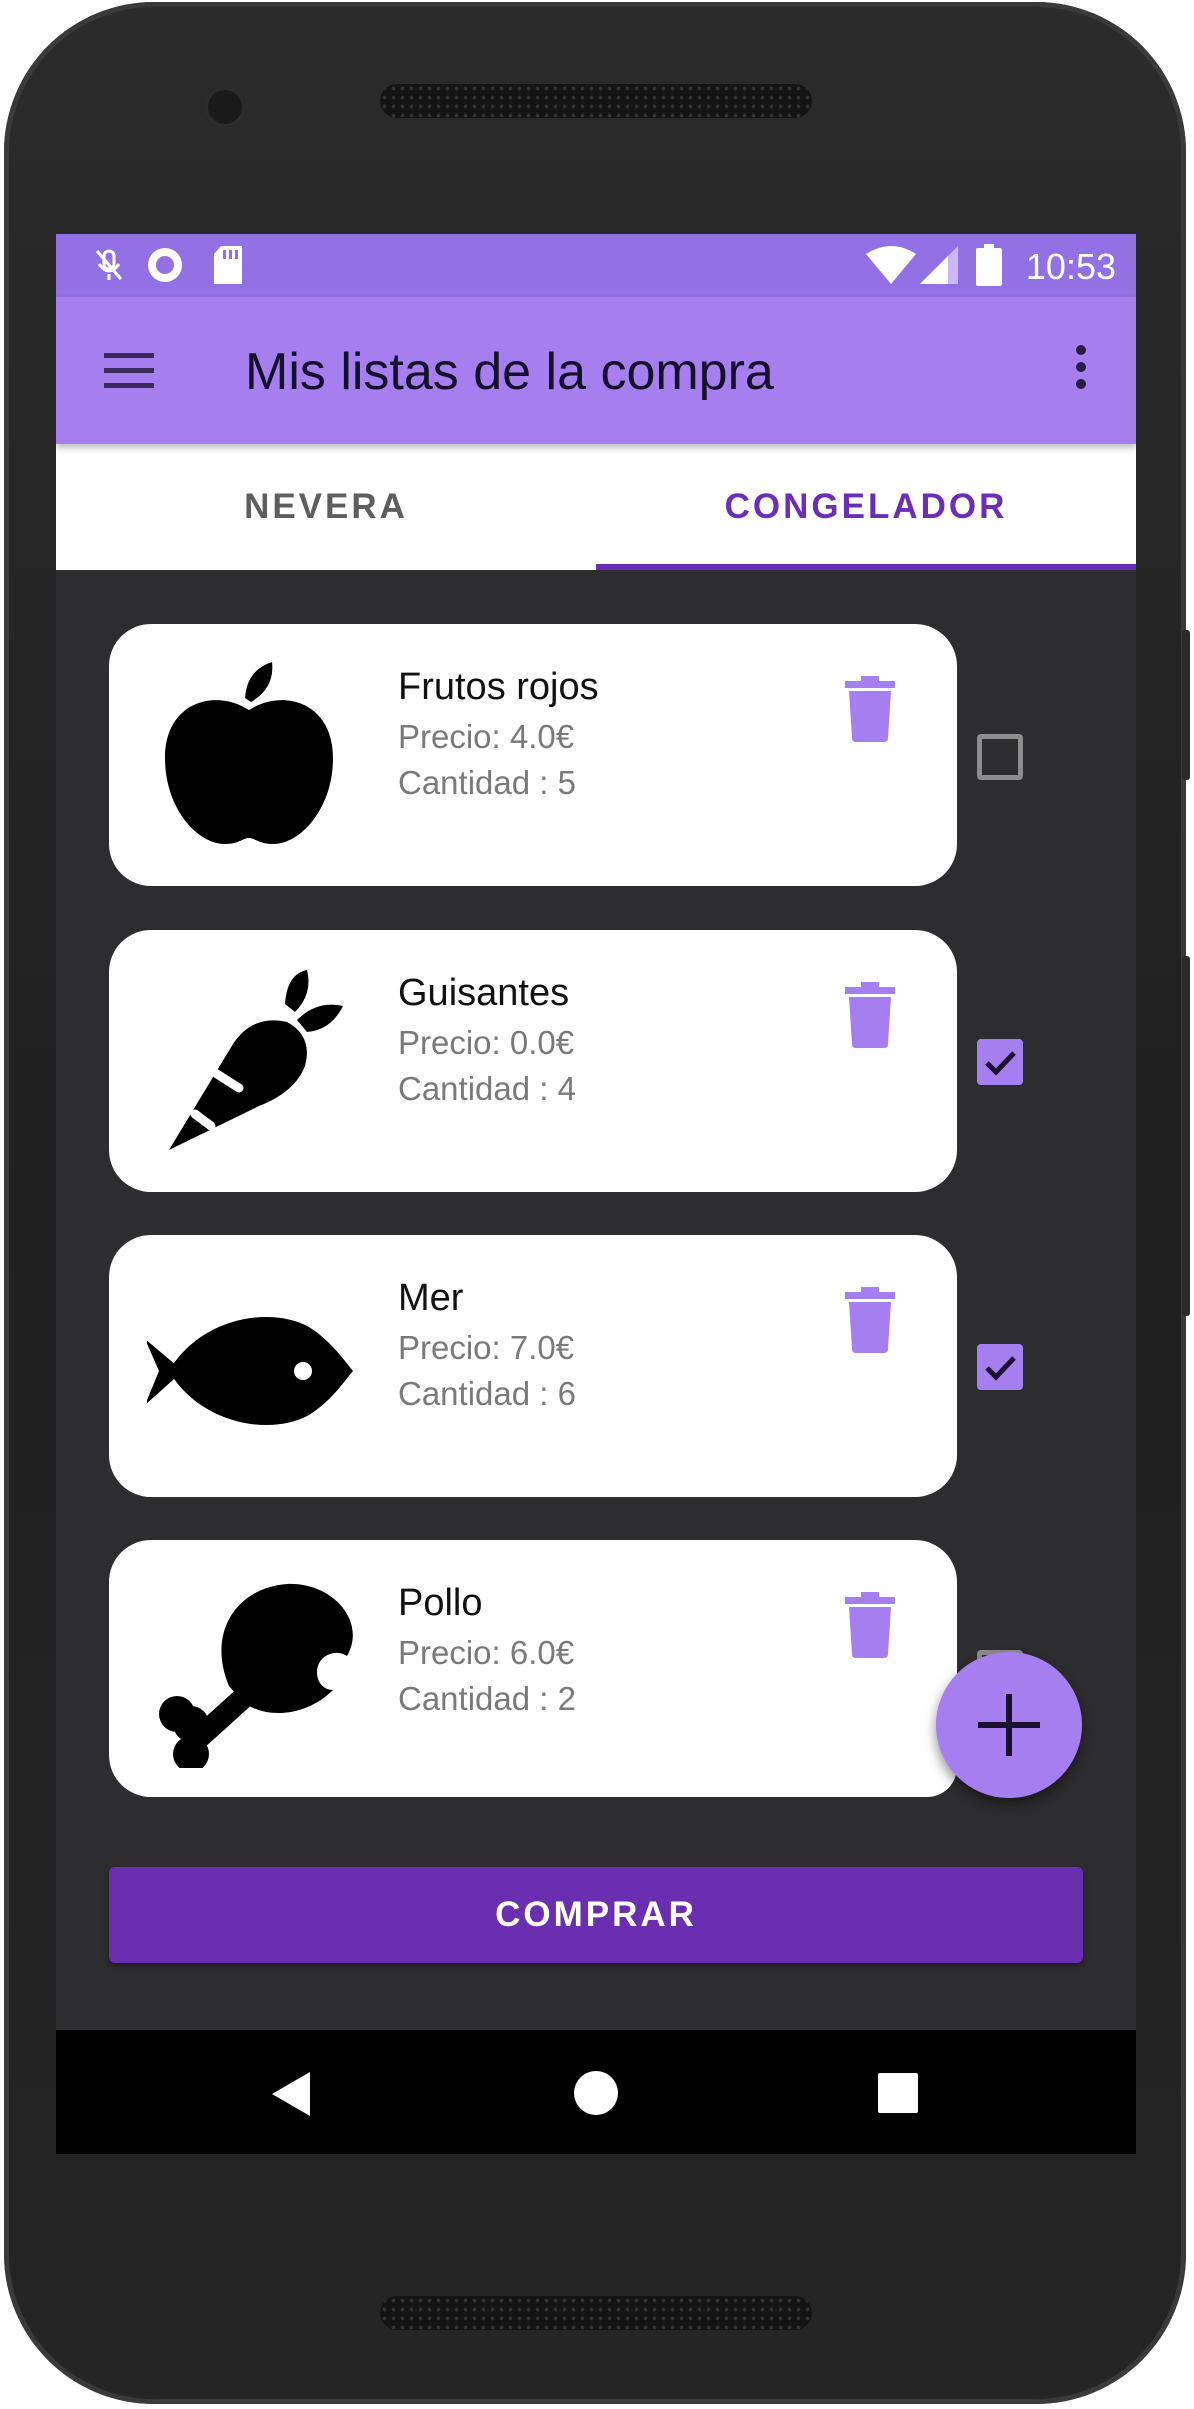  What do you see at coordinates (256, 1060) in the screenshot?
I see `carrot-icon` at bounding box center [256, 1060].